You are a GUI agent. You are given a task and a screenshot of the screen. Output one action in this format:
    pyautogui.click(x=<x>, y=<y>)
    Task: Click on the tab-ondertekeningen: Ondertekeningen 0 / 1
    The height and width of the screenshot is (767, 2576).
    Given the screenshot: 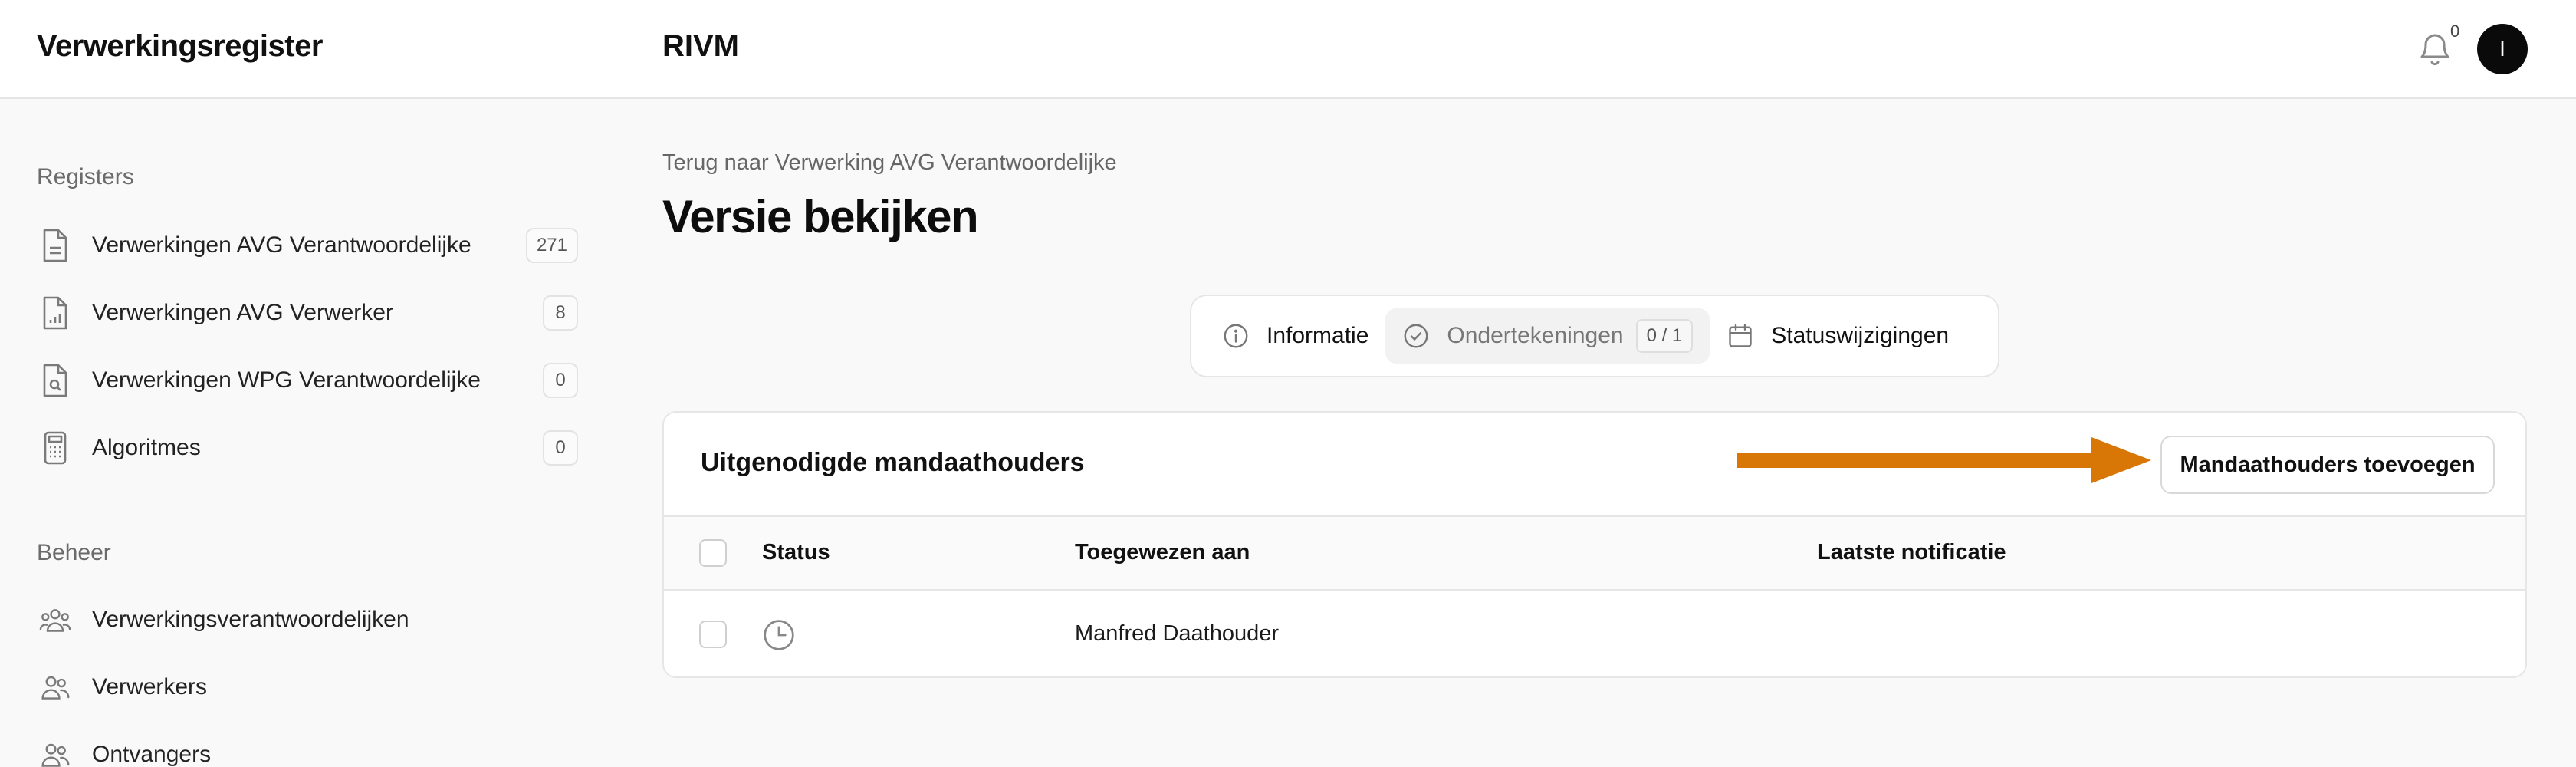 What is the action you would take?
    pyautogui.click(x=1548, y=336)
    